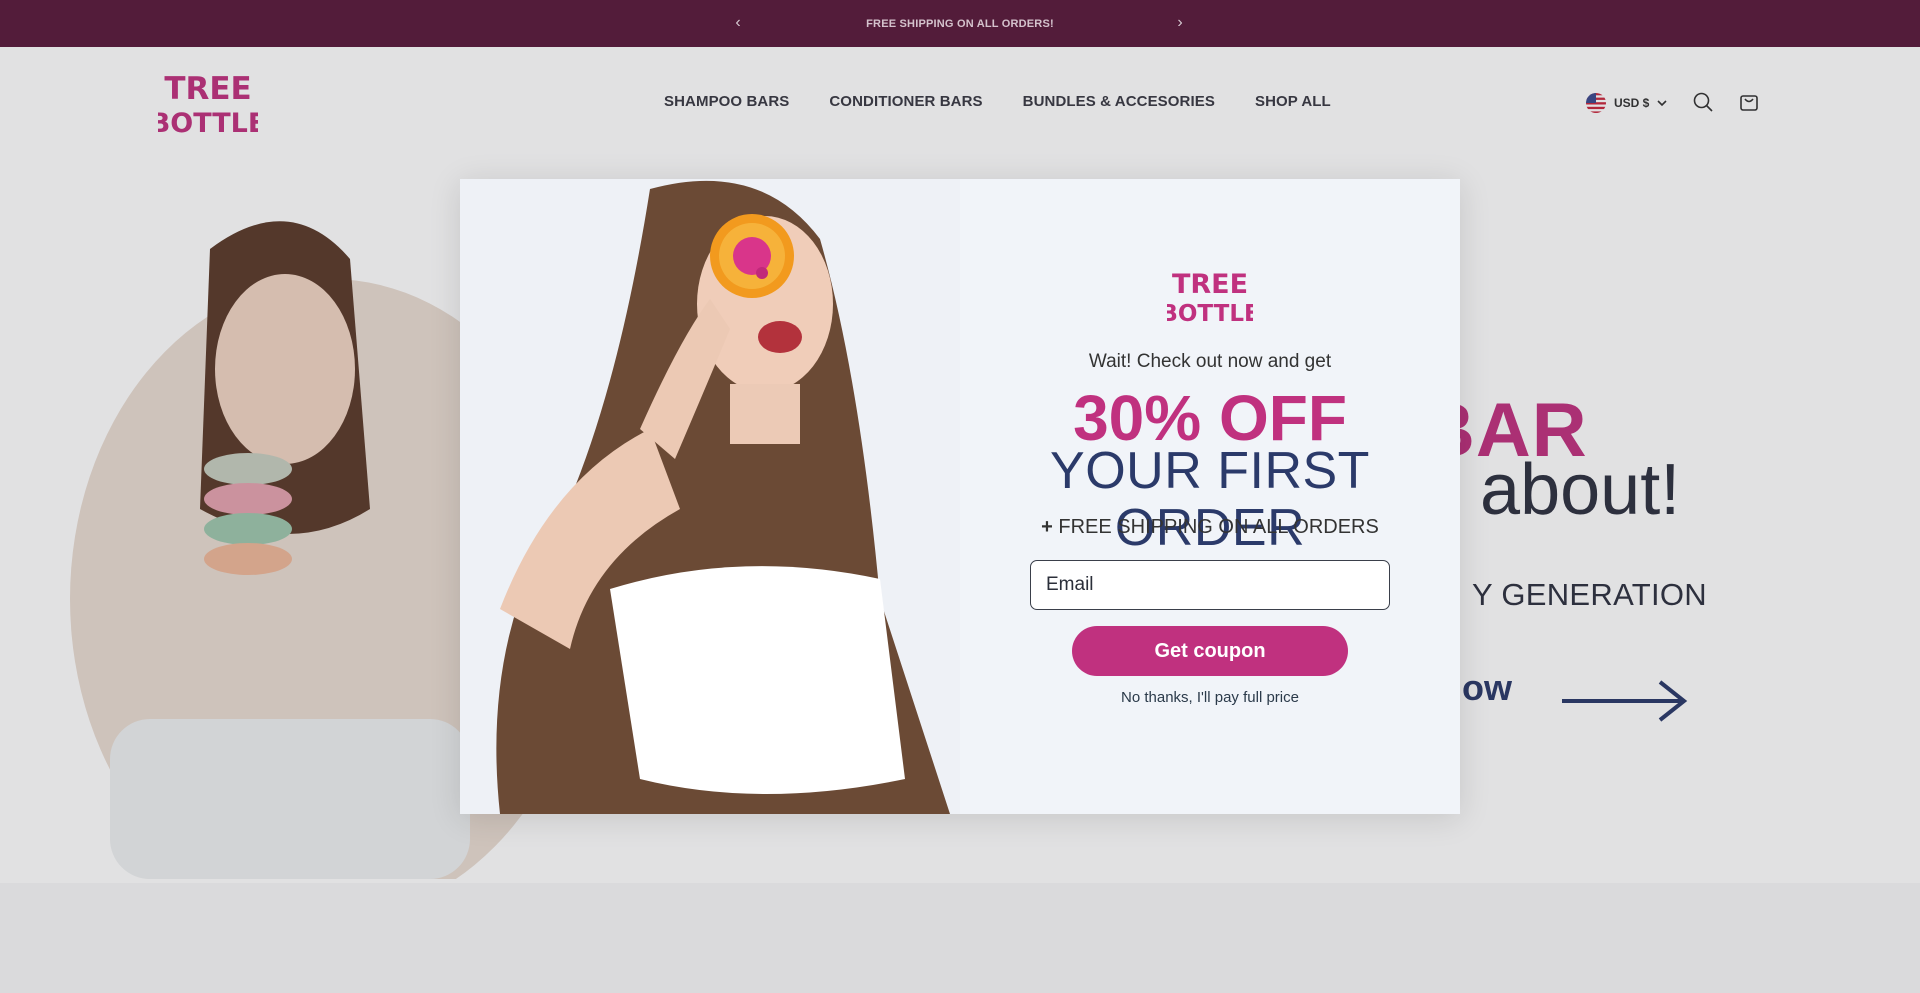 The height and width of the screenshot is (993, 1920). I want to click on popup-shipping-text: + FREE SHIPPING ON ALL ORDERS, so click(1210, 527).